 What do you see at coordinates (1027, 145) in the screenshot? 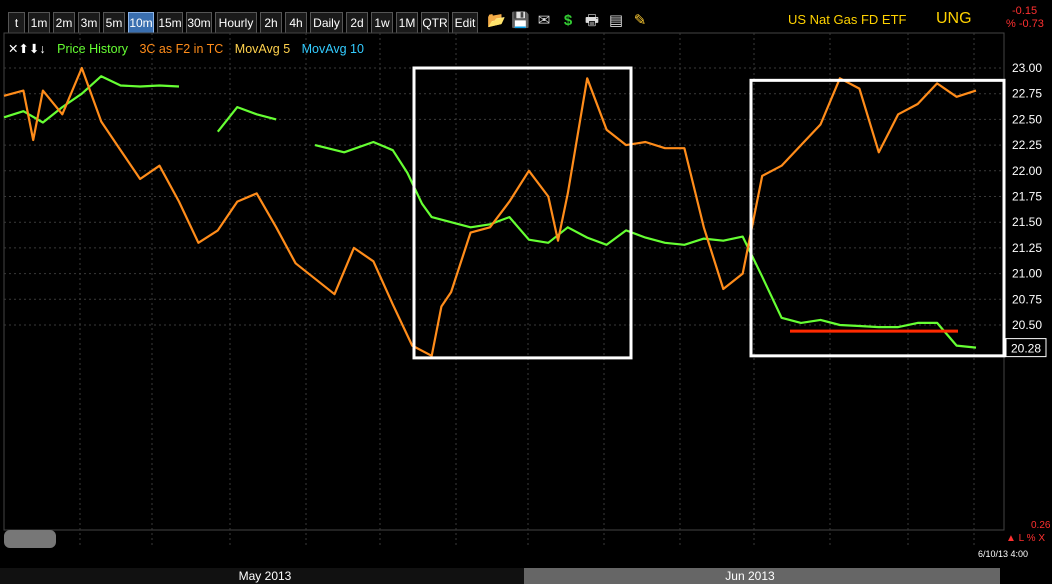
I see `y-tick-label: 22.25` at bounding box center [1027, 145].